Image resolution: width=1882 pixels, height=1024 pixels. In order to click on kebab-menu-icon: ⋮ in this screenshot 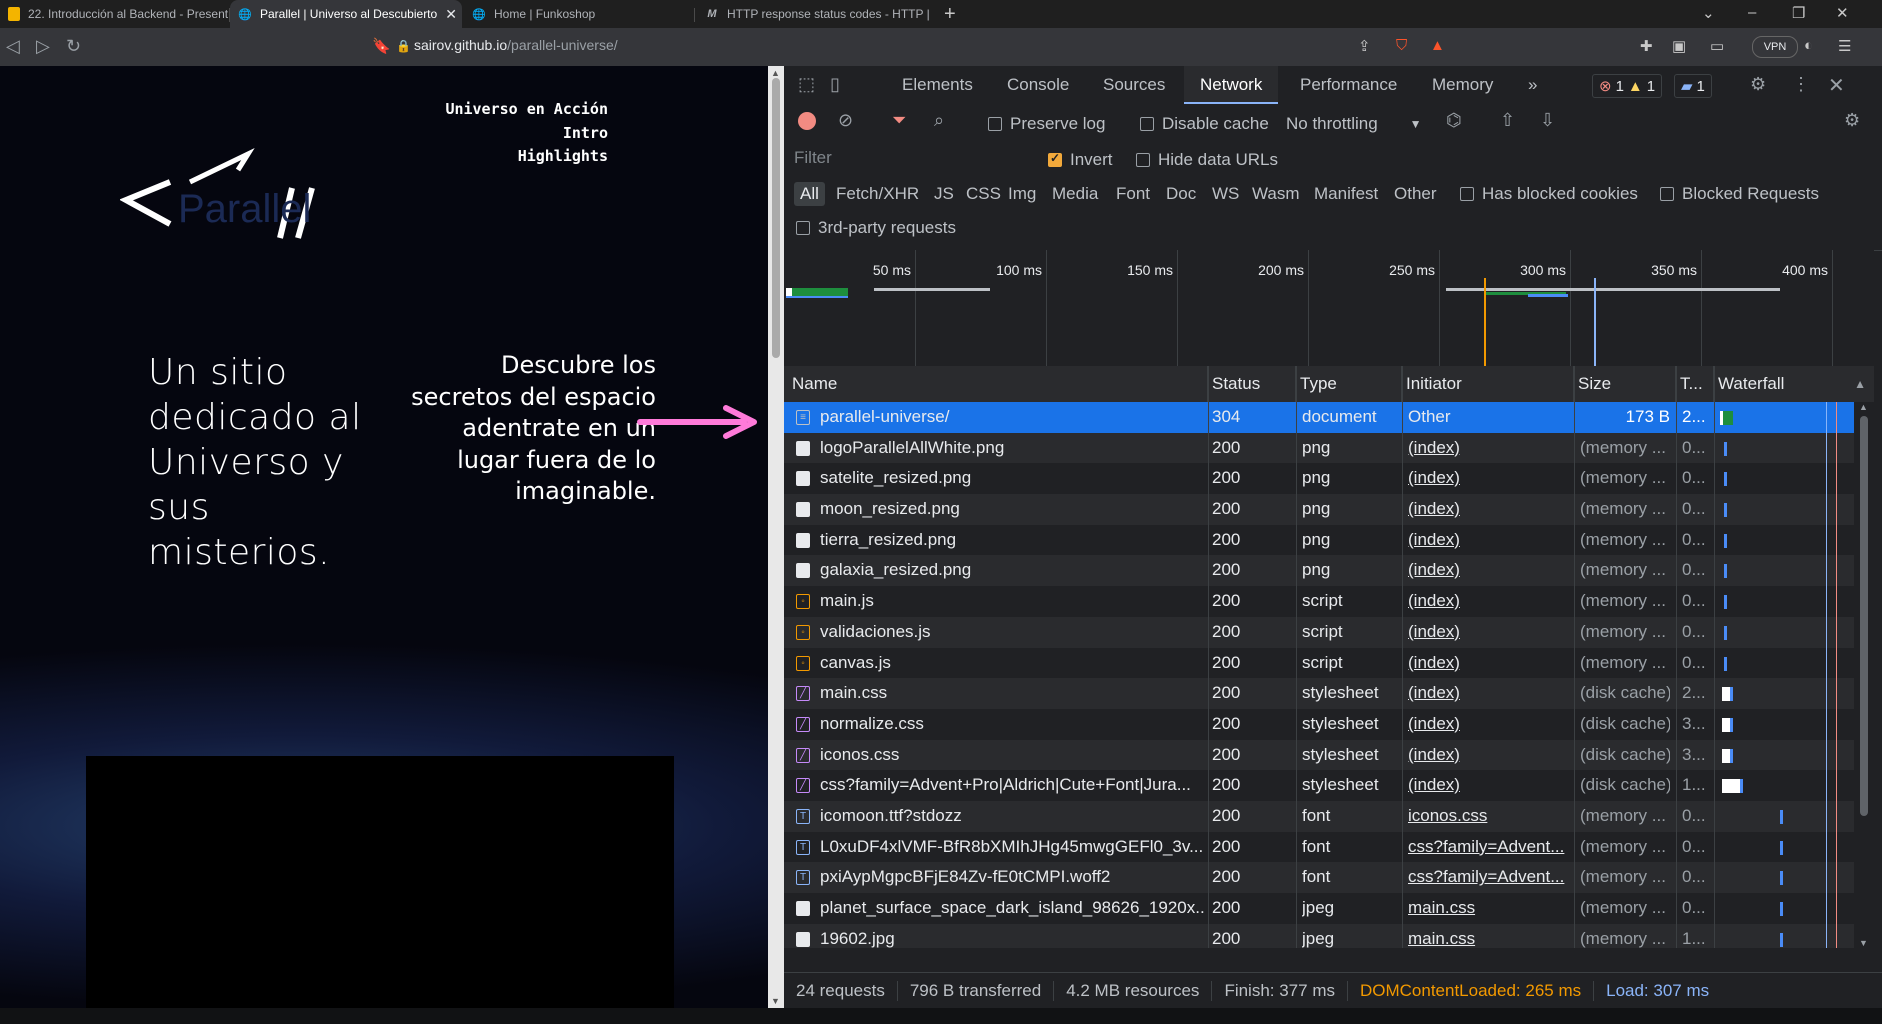, I will do `click(1801, 84)`.